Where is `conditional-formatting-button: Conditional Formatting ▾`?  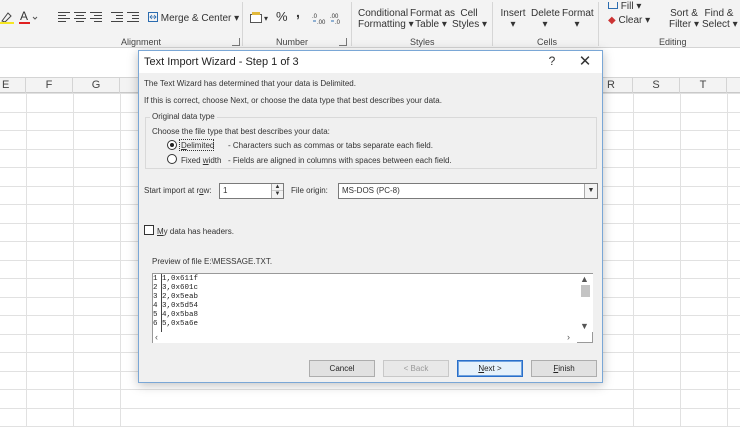 conditional-formatting-button: Conditional Formatting ▾ is located at coordinates (386, 19).